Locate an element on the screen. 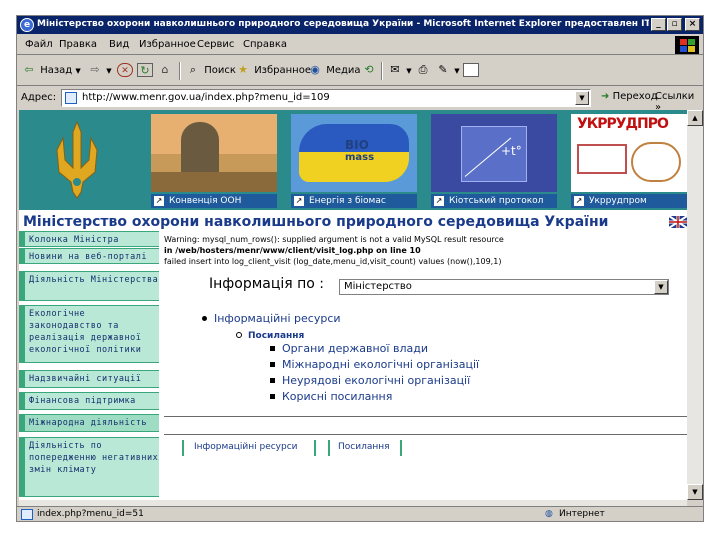  promo-caption: ↗ Кіотський протокол is located at coordinates (494, 201).